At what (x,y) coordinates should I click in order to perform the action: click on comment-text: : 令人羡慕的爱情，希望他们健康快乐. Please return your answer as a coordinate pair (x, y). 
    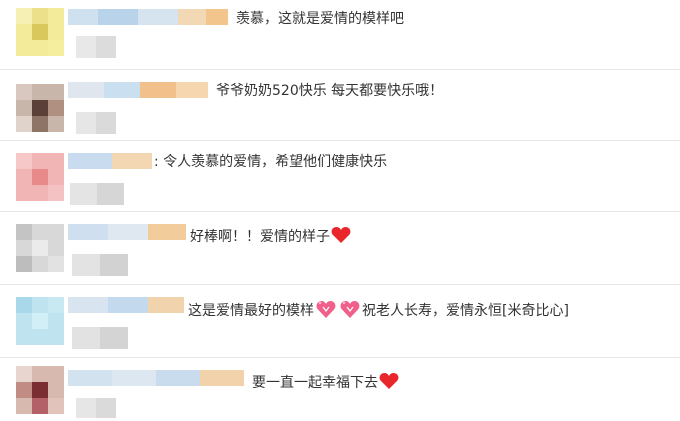
    Looking at the image, I should click on (271, 162).